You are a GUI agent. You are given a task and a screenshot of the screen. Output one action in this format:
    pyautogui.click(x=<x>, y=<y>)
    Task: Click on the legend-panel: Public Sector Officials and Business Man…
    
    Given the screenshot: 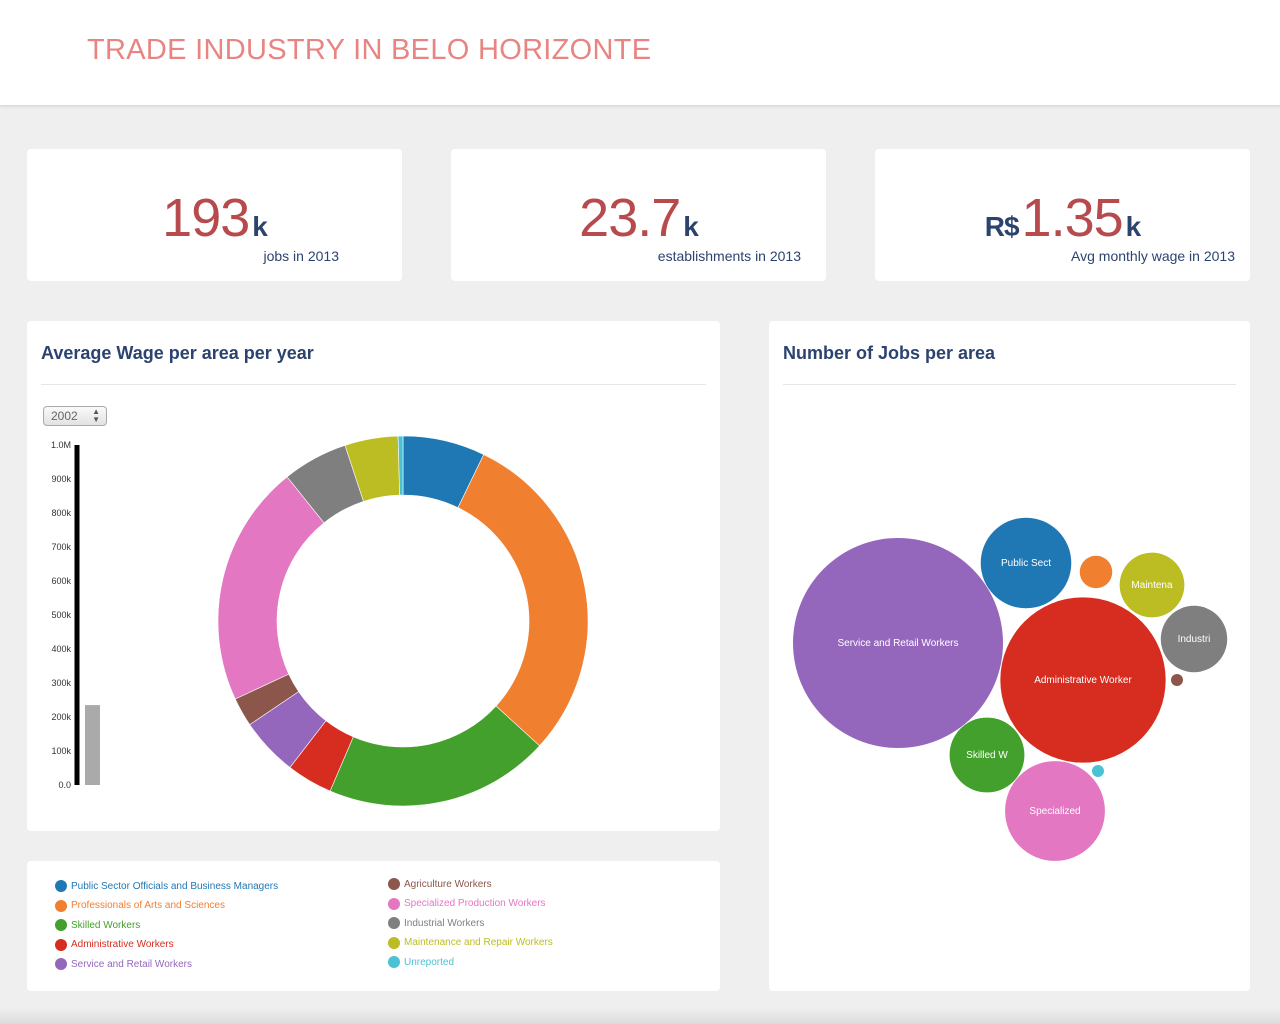 What is the action you would take?
    pyautogui.click(x=373, y=926)
    